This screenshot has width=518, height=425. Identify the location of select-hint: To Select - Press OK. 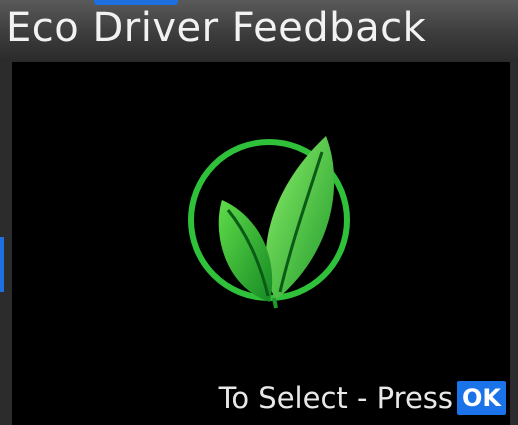
(362, 398).